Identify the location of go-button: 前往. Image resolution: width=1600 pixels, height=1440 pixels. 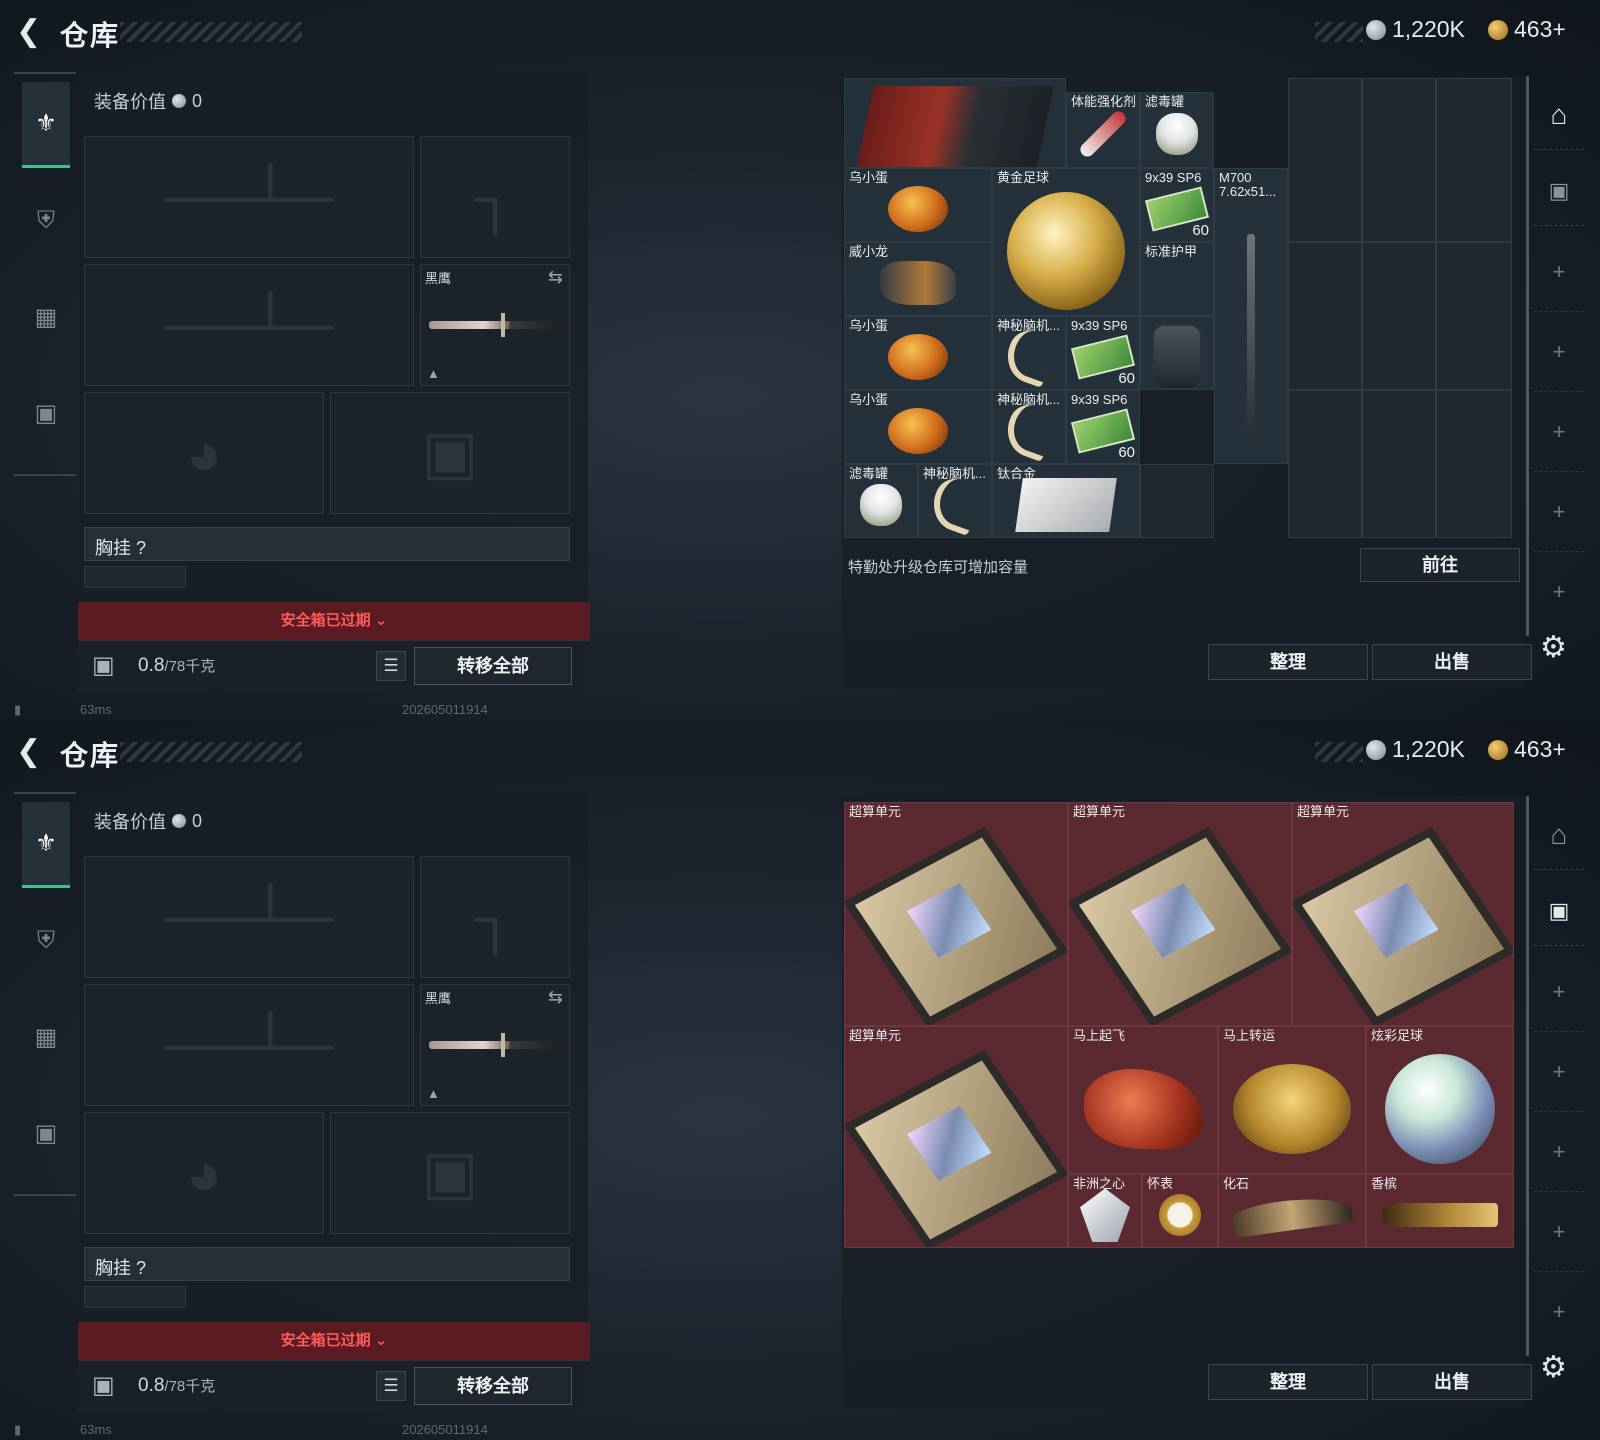
(1440, 565).